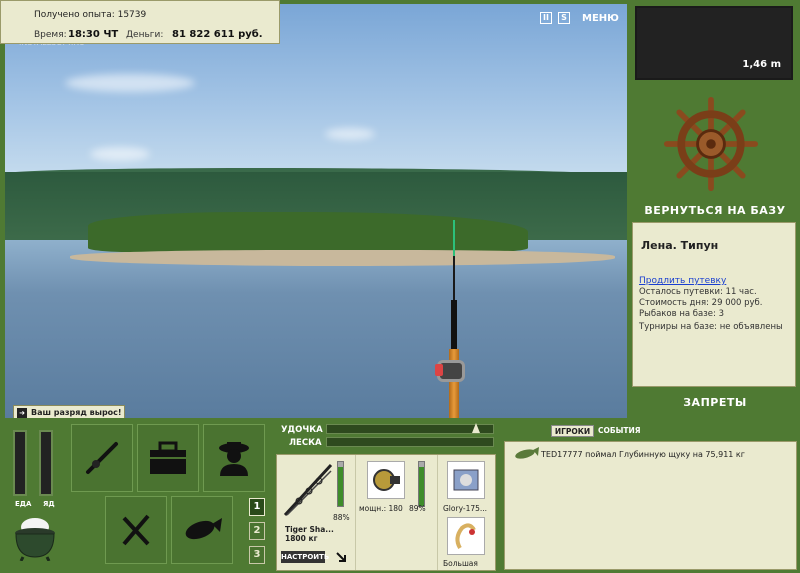 The height and width of the screenshot is (573, 800). Describe the element at coordinates (454, 238) in the screenshot. I see `rod-tip` at that location.